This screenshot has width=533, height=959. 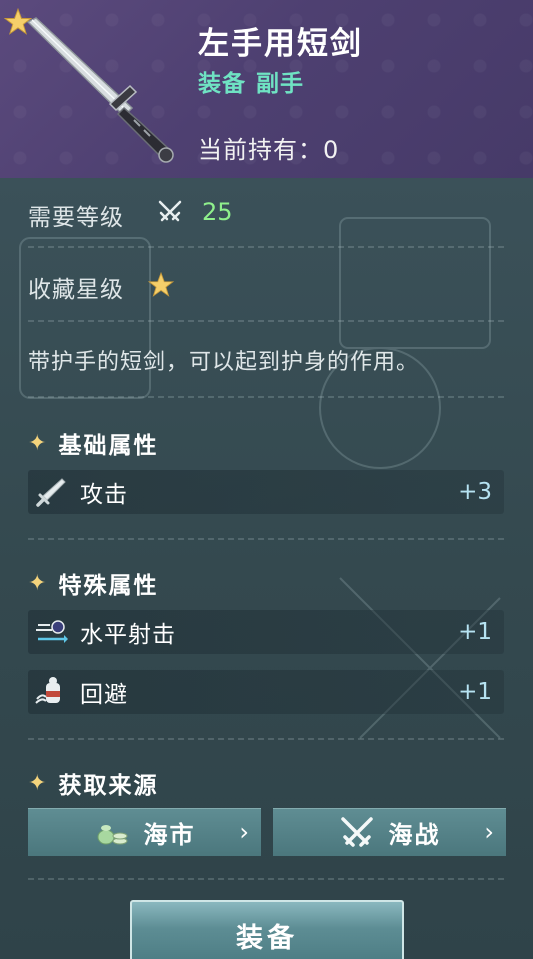 I want to click on collect-star-label: 收藏星级, so click(x=76, y=290).